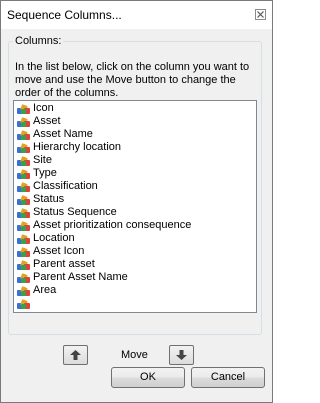 Image resolution: width=320 pixels, height=403 pixels. What do you see at coordinates (135, 147) in the screenshot?
I see `list-item: Hierarchy location` at bounding box center [135, 147].